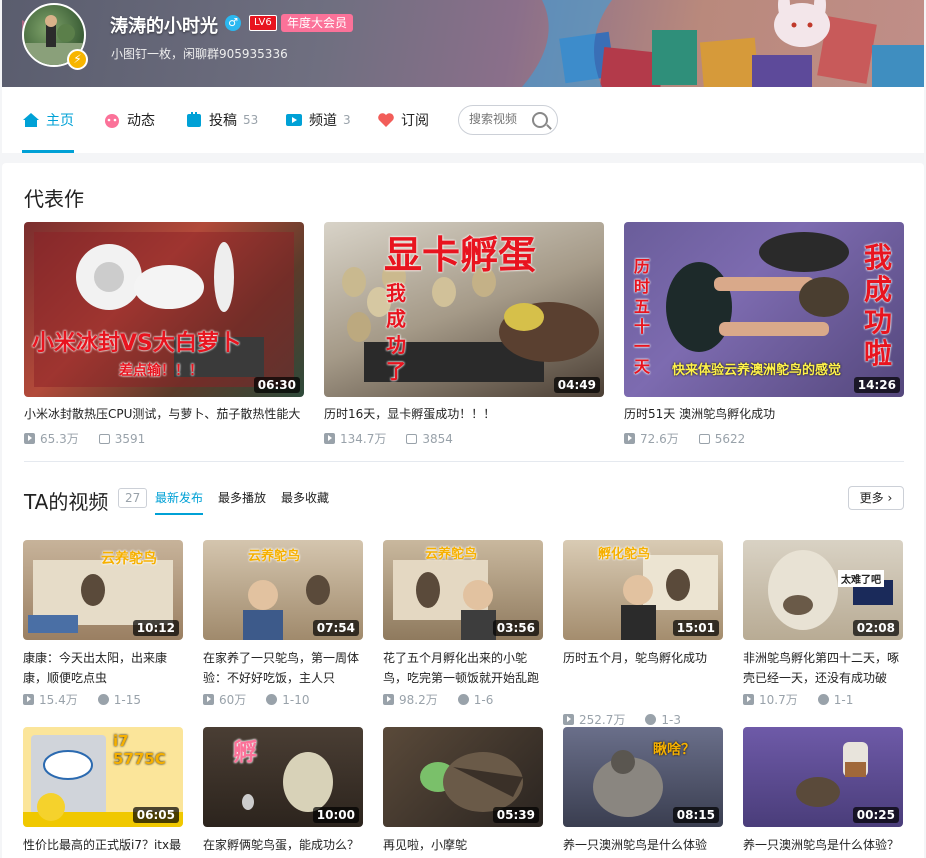  I want to click on tab-label: 投稿, so click(223, 121).